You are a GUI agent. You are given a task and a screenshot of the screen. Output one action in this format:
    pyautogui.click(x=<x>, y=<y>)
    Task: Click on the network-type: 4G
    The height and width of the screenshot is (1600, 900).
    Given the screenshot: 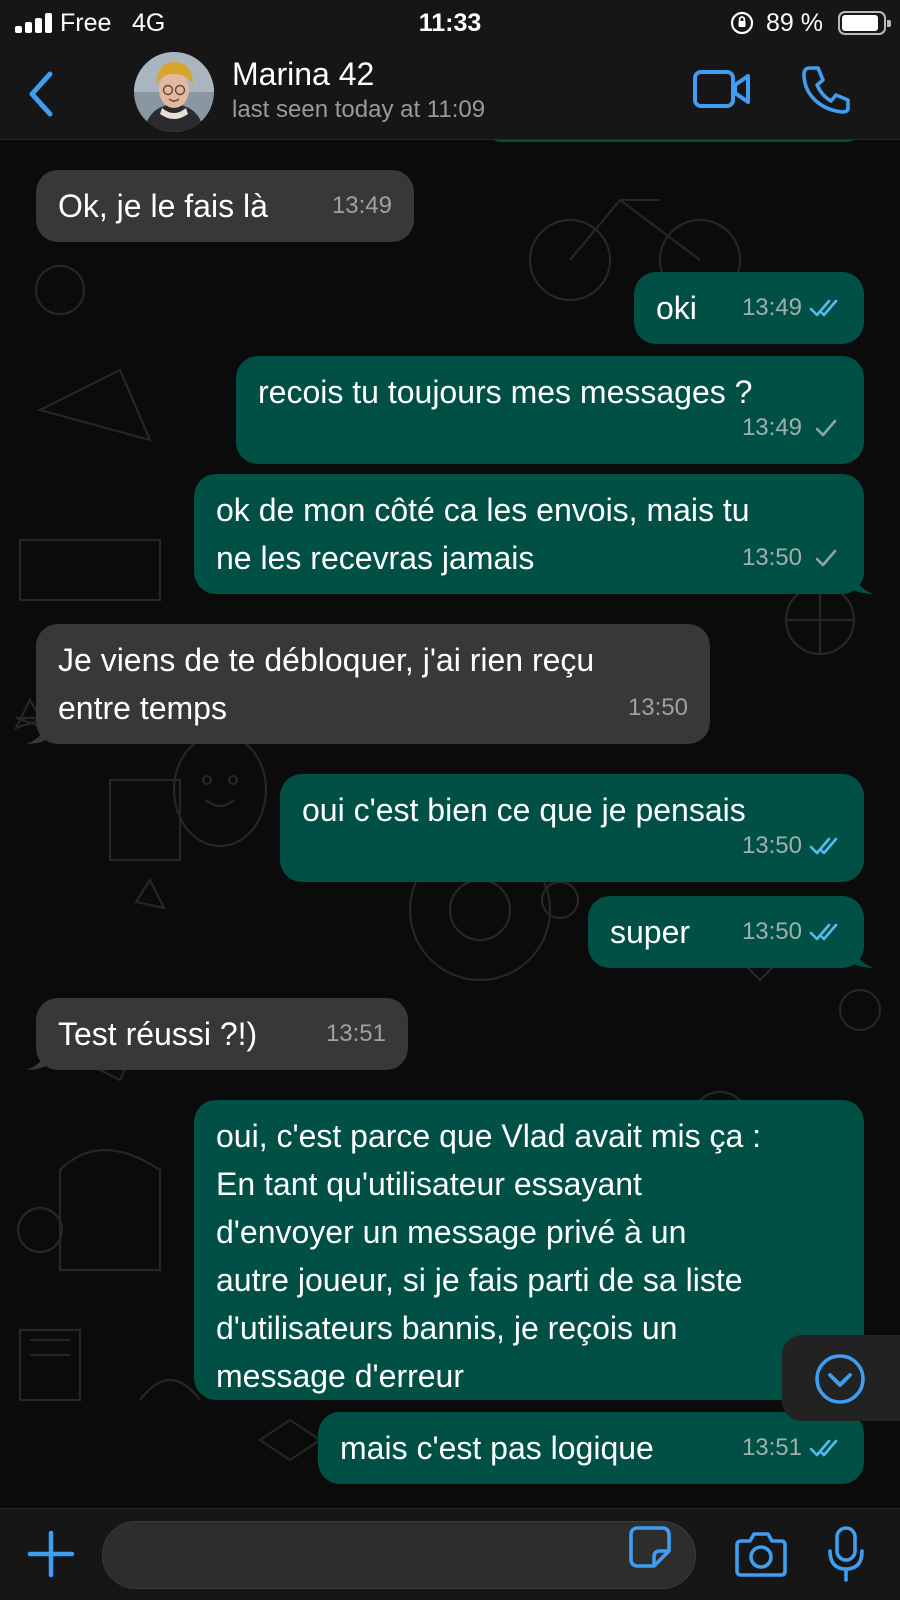 What is the action you would take?
    pyautogui.click(x=149, y=23)
    